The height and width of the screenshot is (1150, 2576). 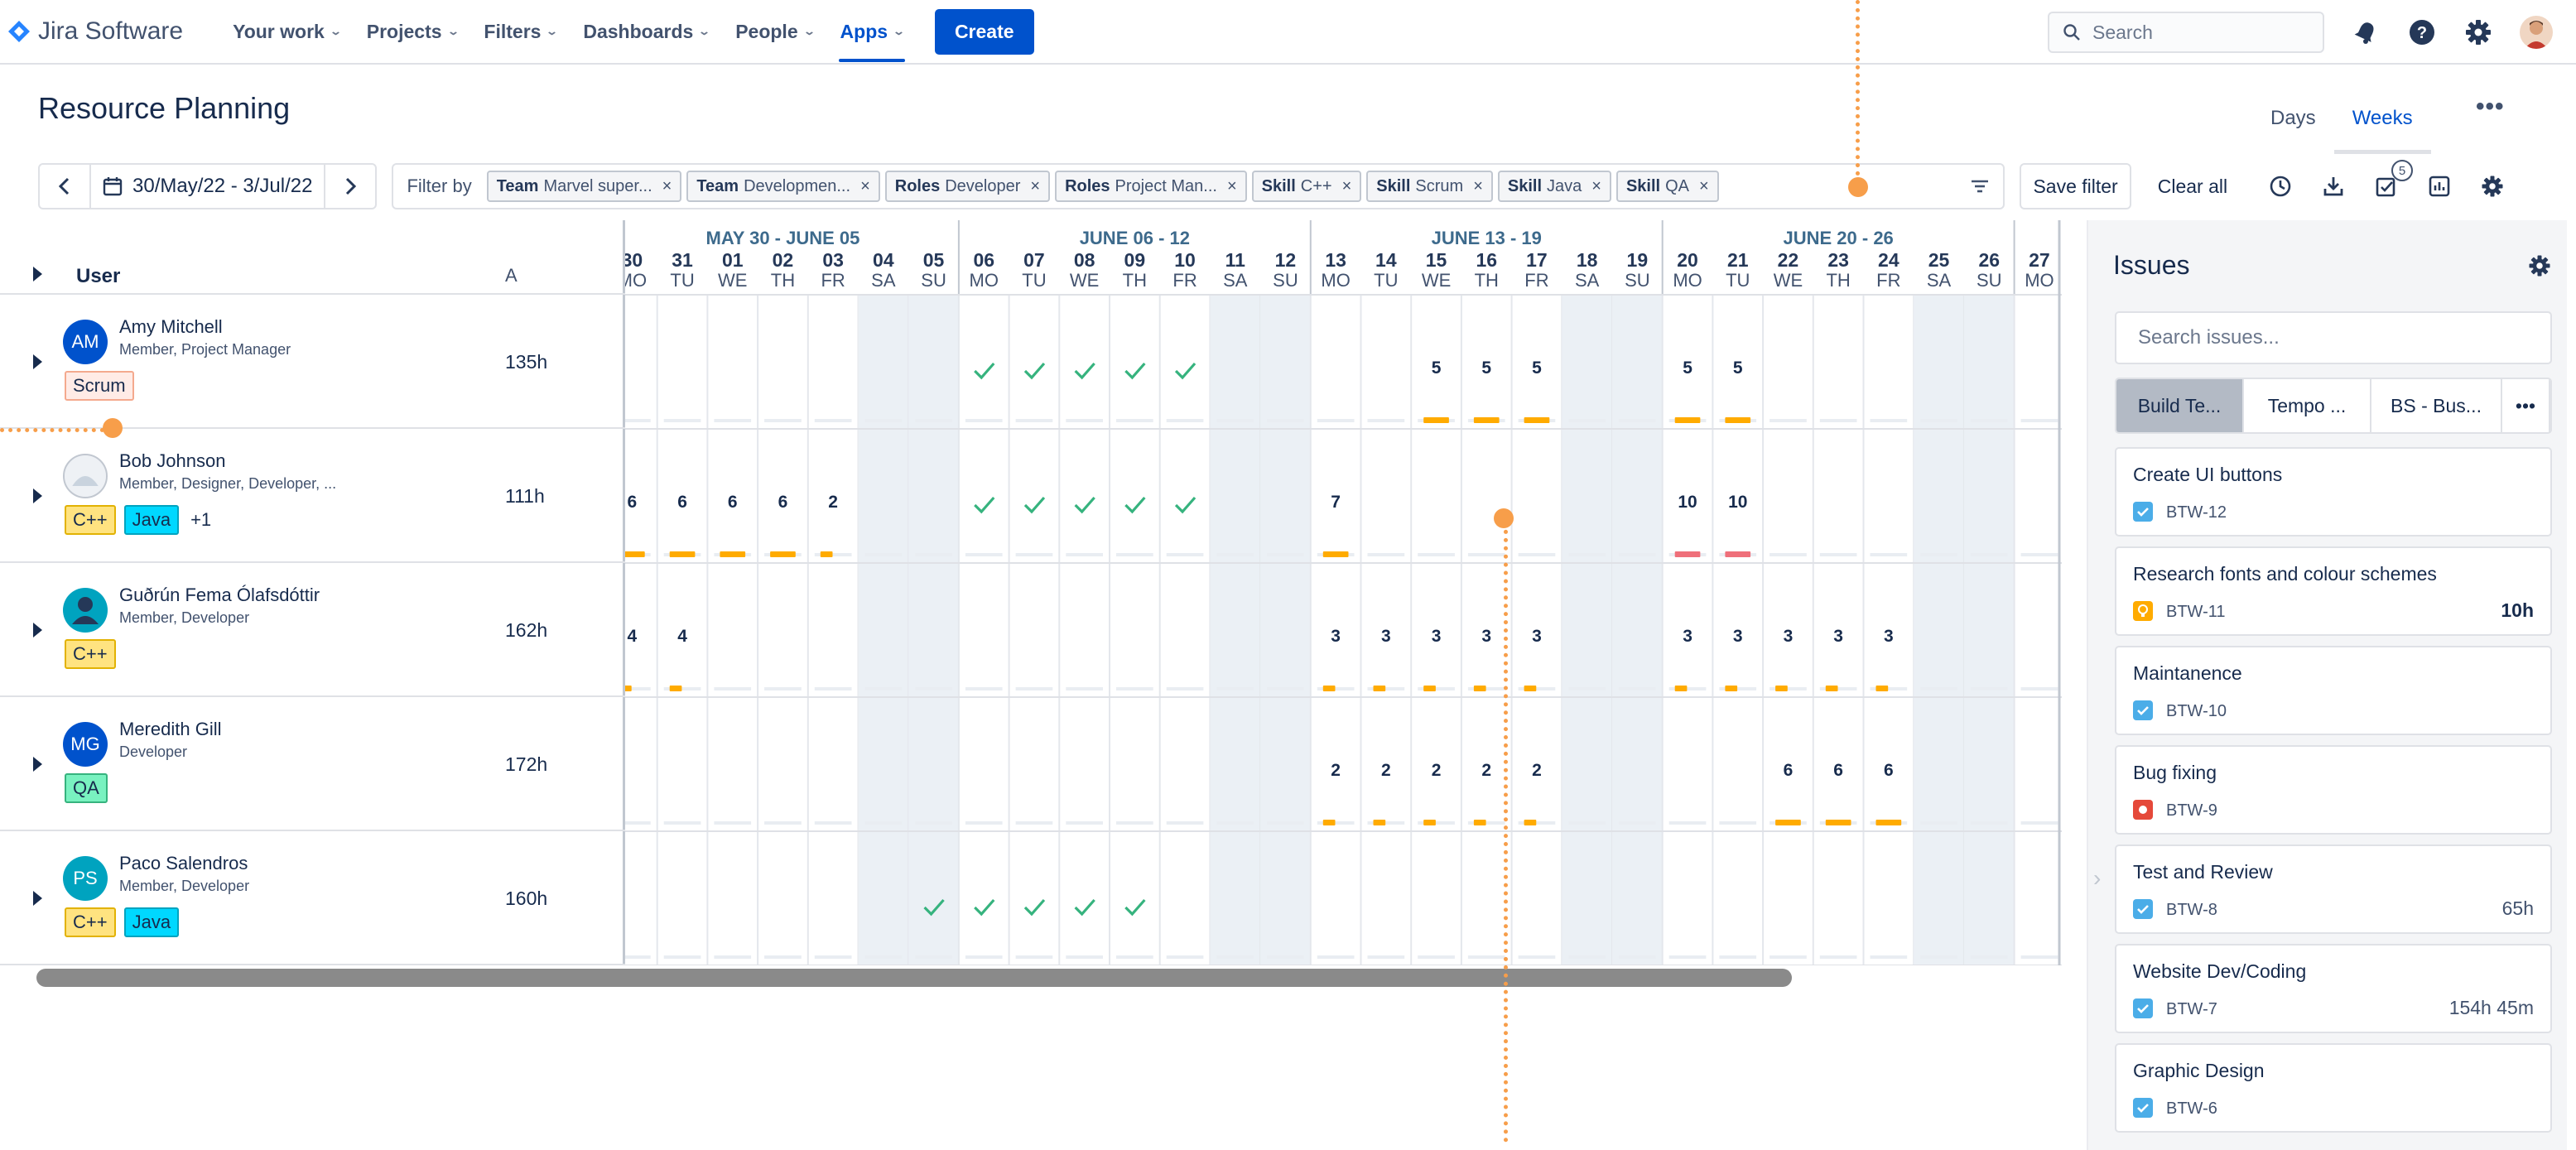 What do you see at coordinates (2097, 878) in the screenshot?
I see `collapse-panel-chevron-icon: ›` at bounding box center [2097, 878].